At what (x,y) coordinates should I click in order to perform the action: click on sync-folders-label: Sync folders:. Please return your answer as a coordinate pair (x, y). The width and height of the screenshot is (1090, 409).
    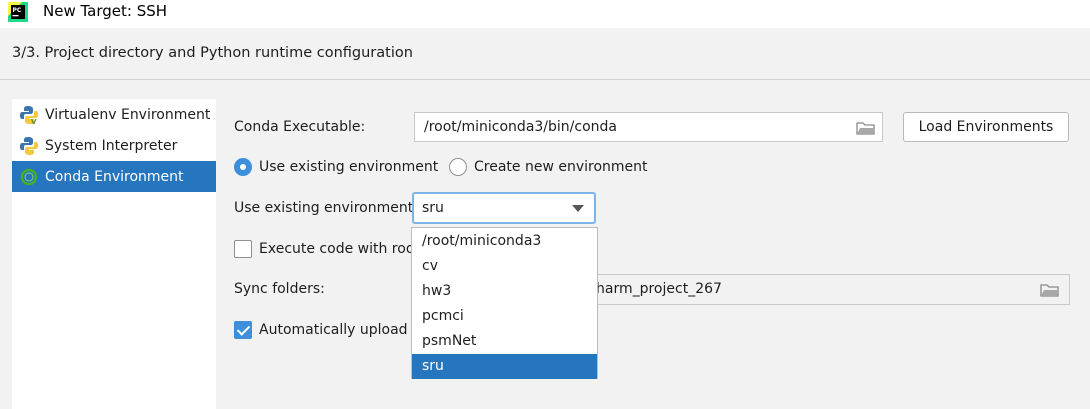
    Looking at the image, I should click on (279, 289).